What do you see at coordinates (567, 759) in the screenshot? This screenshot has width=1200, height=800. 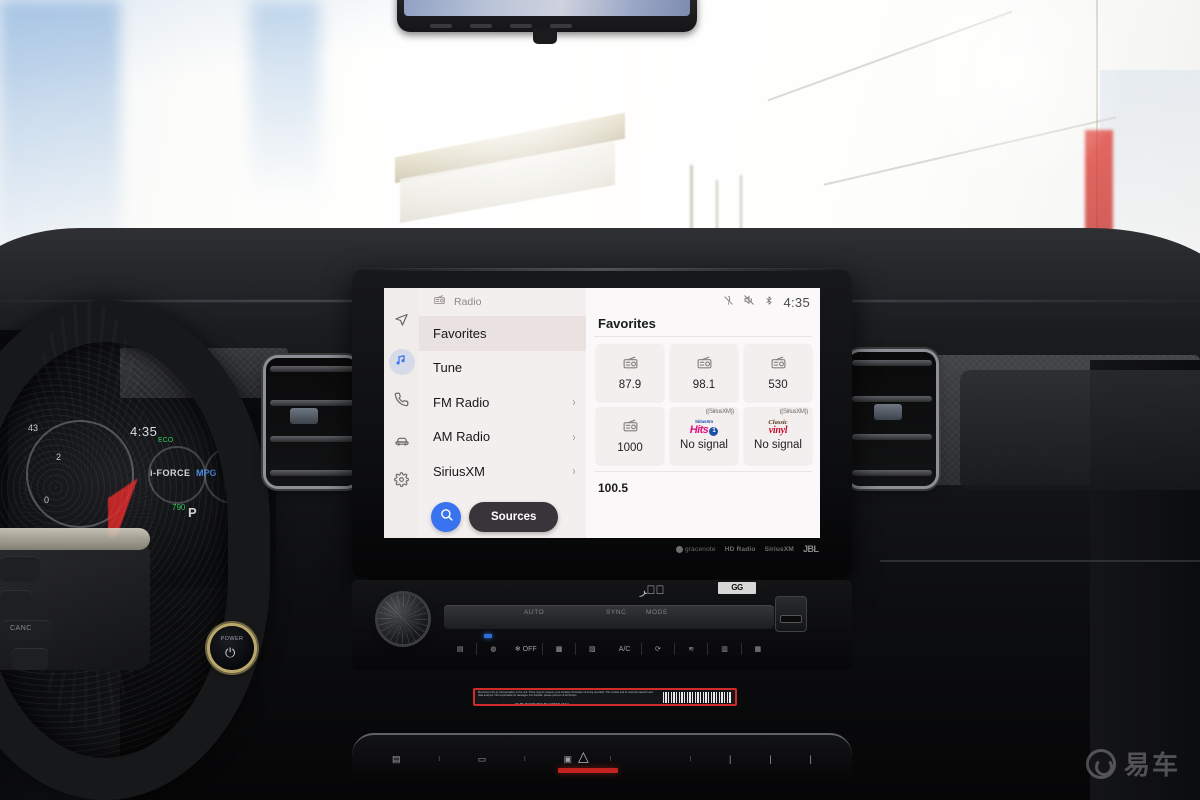 I see `traction-off-button: ▣` at bounding box center [567, 759].